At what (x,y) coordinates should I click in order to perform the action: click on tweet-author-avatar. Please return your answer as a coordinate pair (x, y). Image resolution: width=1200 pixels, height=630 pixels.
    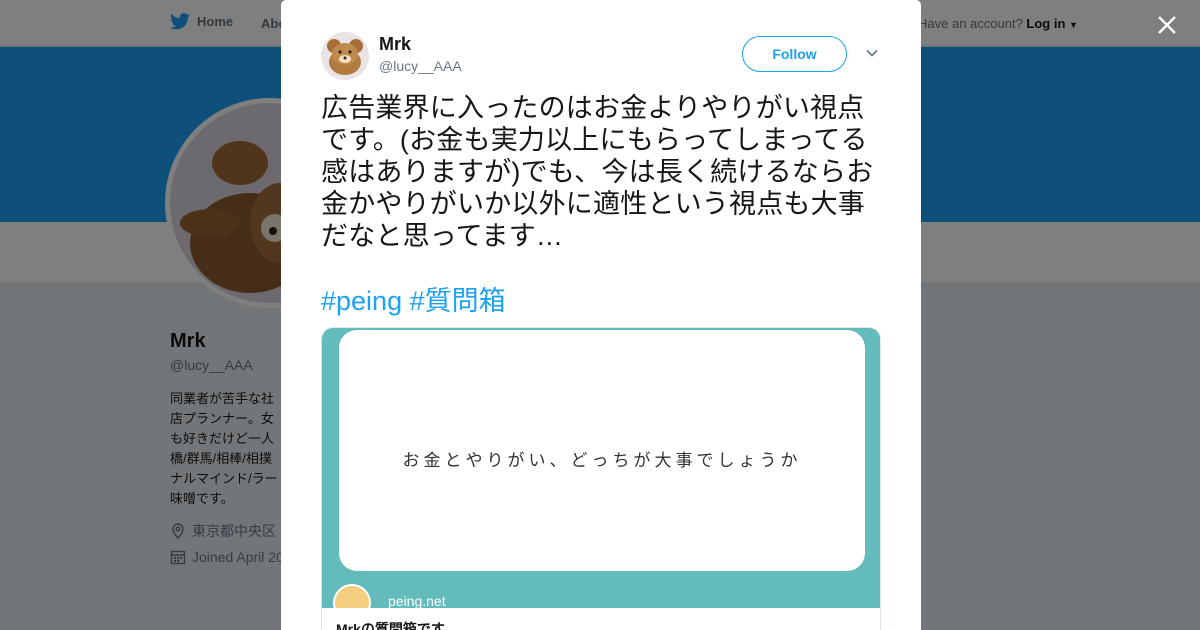
    Looking at the image, I should click on (345, 56).